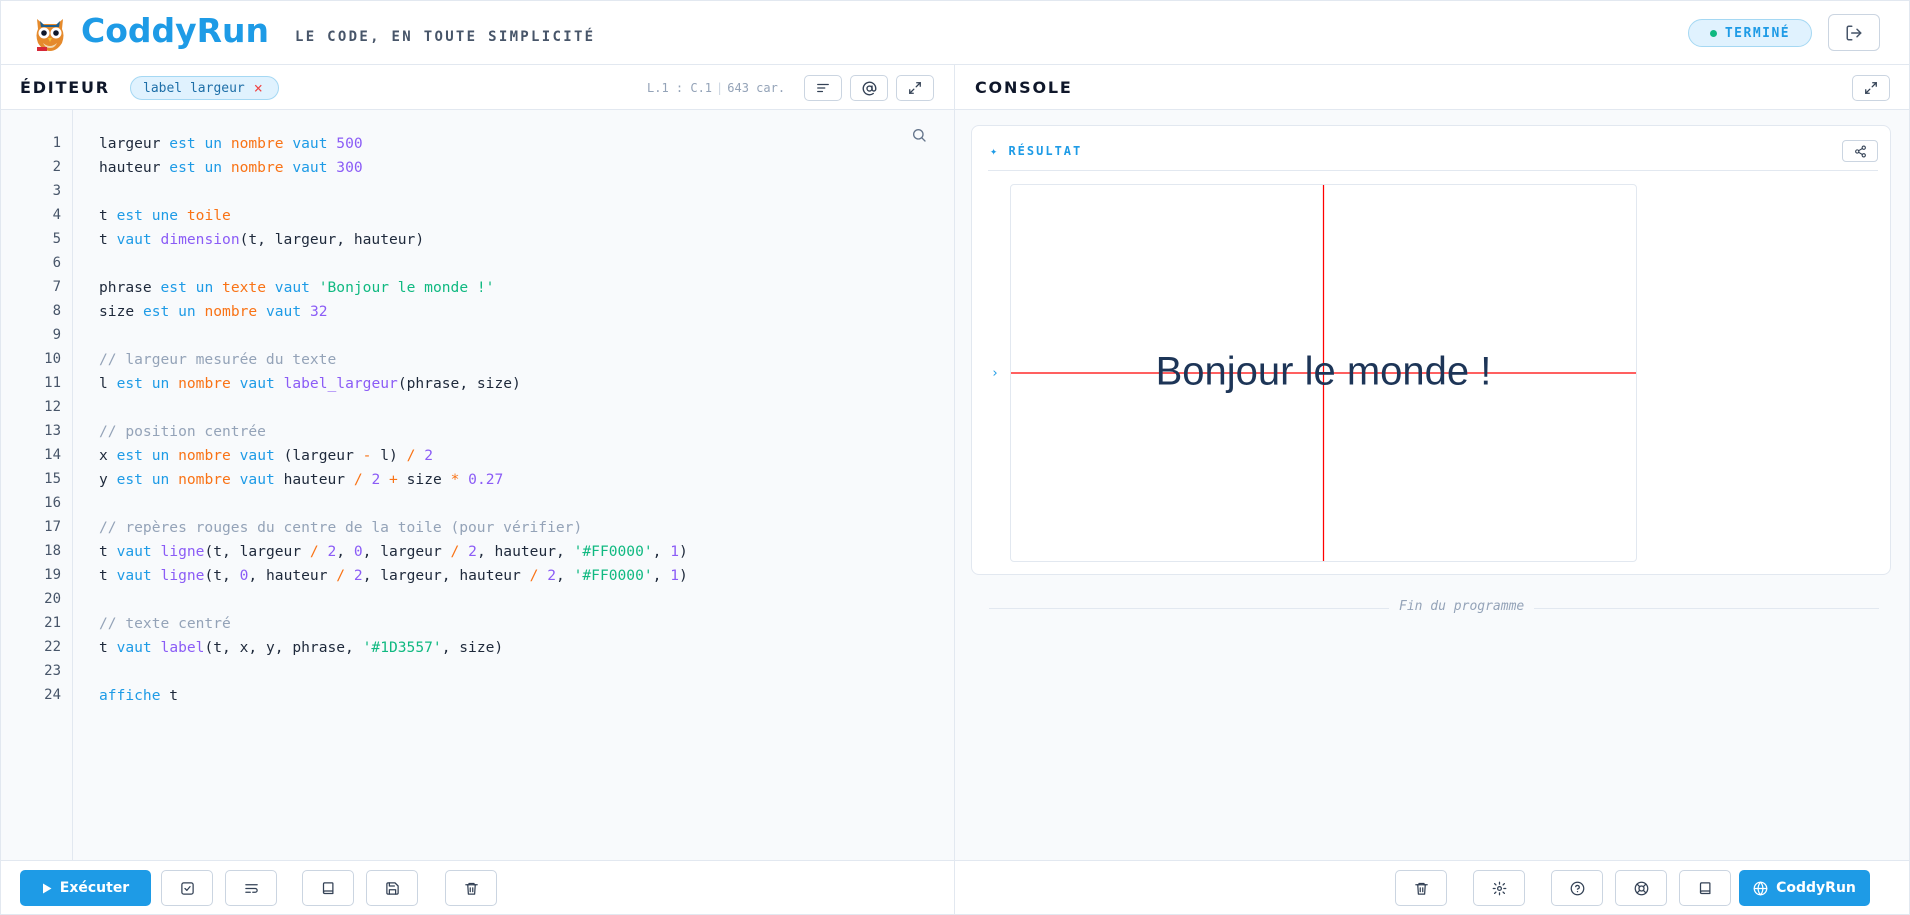  I want to click on line-number: 5, so click(56, 239).